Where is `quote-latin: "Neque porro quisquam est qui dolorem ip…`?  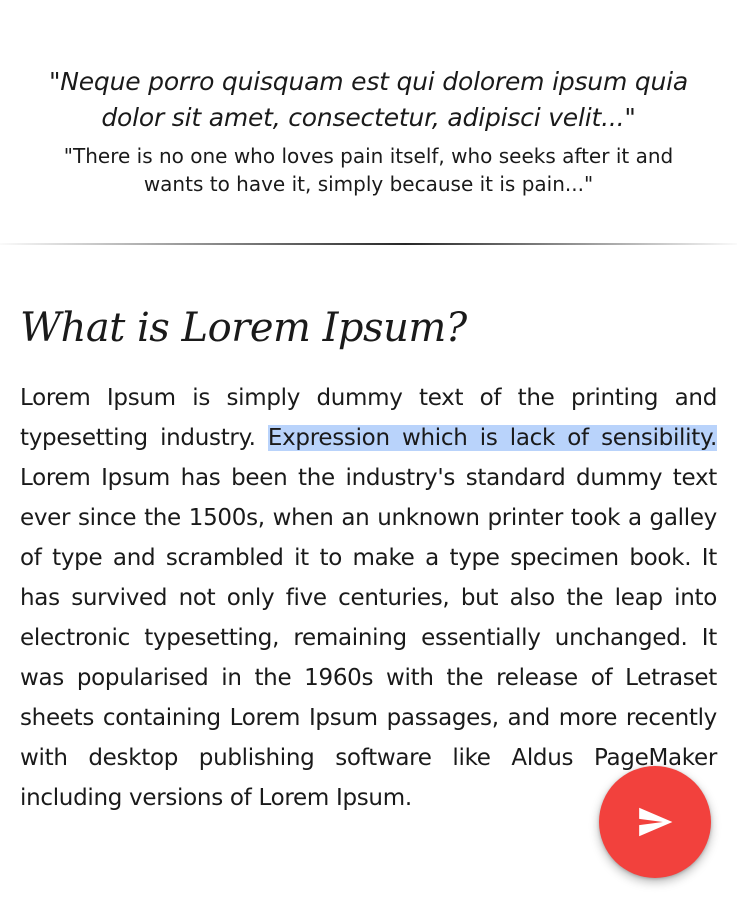 quote-latin: "Neque porro quisquam est qui dolorem ip… is located at coordinates (368, 99).